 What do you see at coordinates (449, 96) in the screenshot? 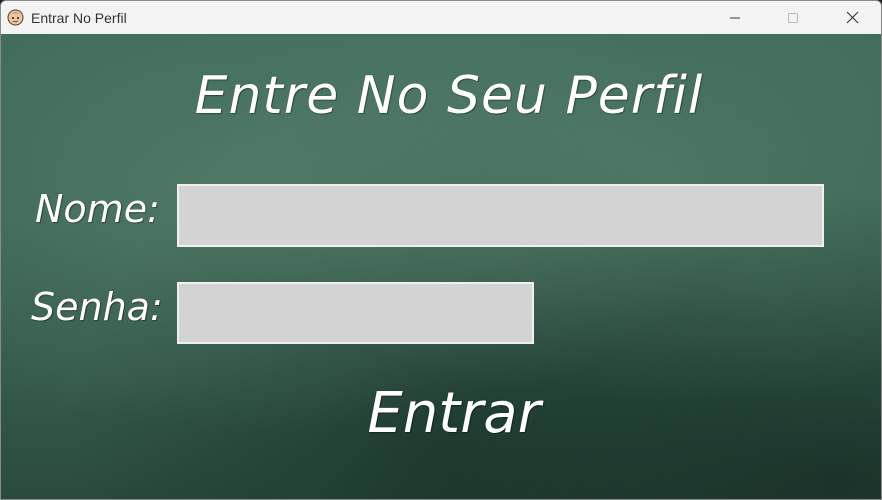
I see `page-title: Entre No Seu Perfil` at bounding box center [449, 96].